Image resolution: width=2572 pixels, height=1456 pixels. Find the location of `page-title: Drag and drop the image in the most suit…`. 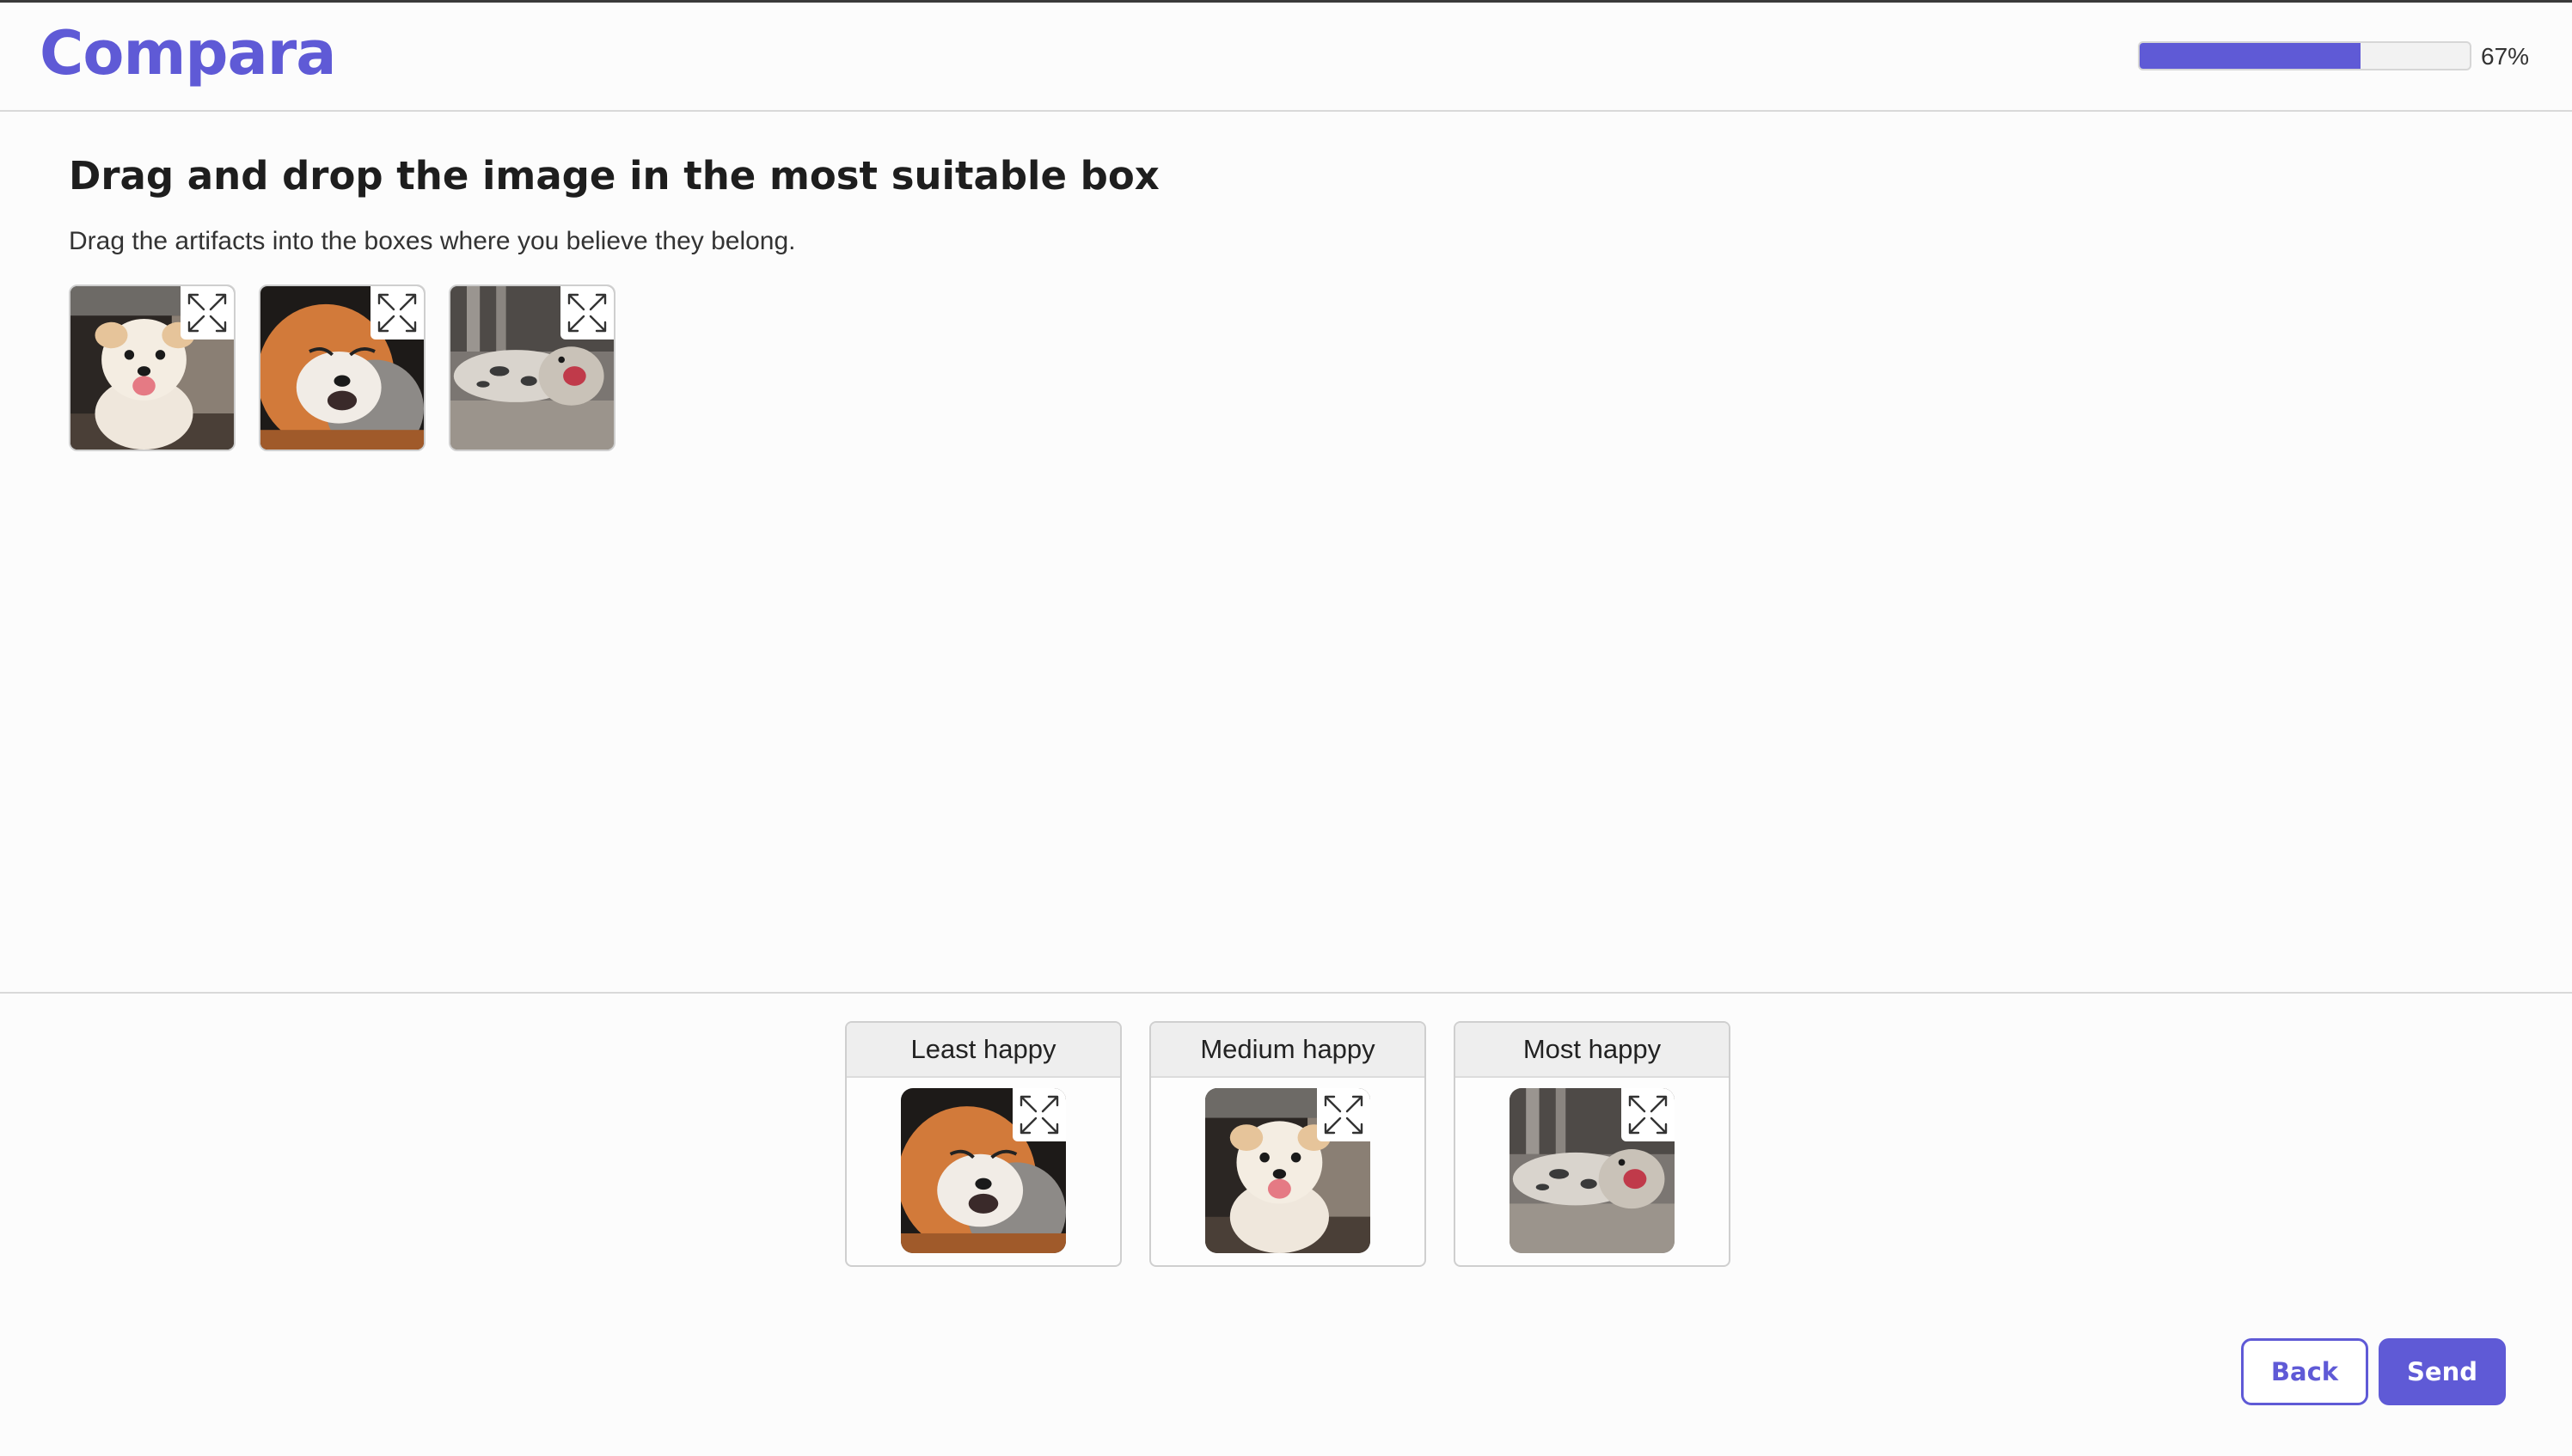

page-title: Drag and drop the image in the most suit… is located at coordinates (614, 176).